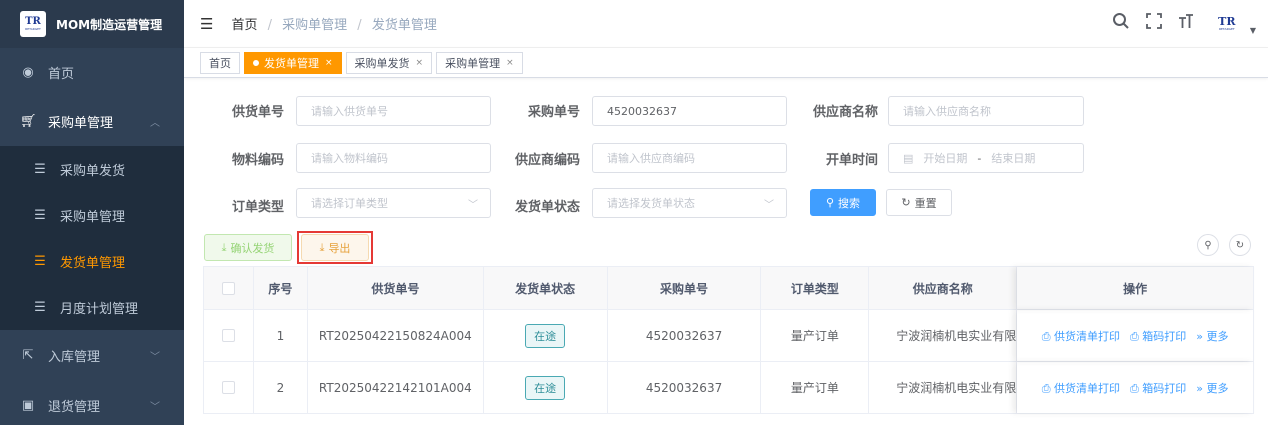 This screenshot has height=425, width=1268. What do you see at coordinates (206, 24) in the screenshot?
I see `hamburger-icon: ☰` at bounding box center [206, 24].